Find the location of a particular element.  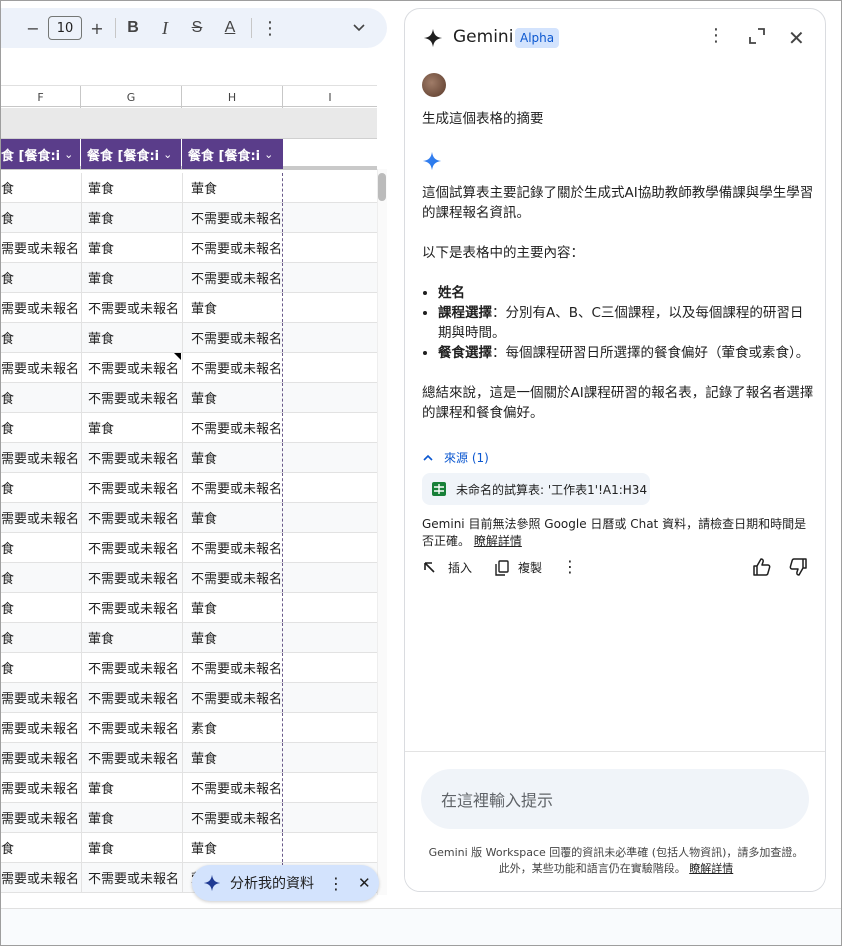

header-cell-h: 餐食 [餐食:i ⌄ is located at coordinates (232, 154).